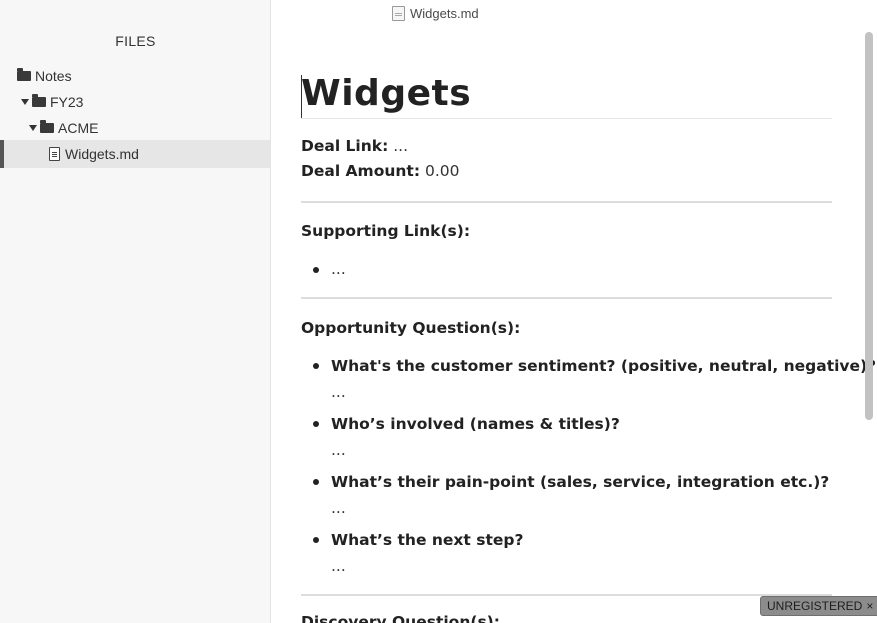  I want to click on tree-item-fy23: FY23, so click(135, 102).